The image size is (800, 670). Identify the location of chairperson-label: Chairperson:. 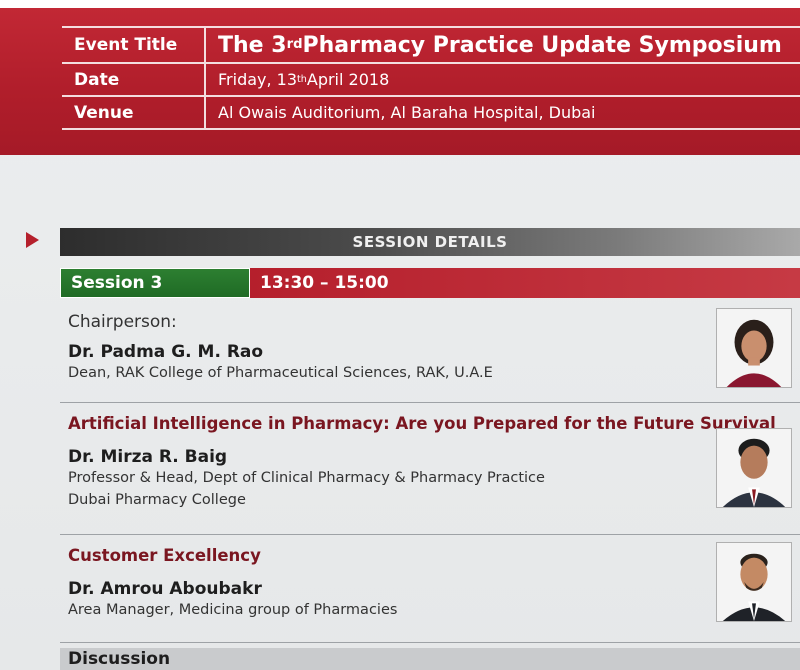
(122, 322).